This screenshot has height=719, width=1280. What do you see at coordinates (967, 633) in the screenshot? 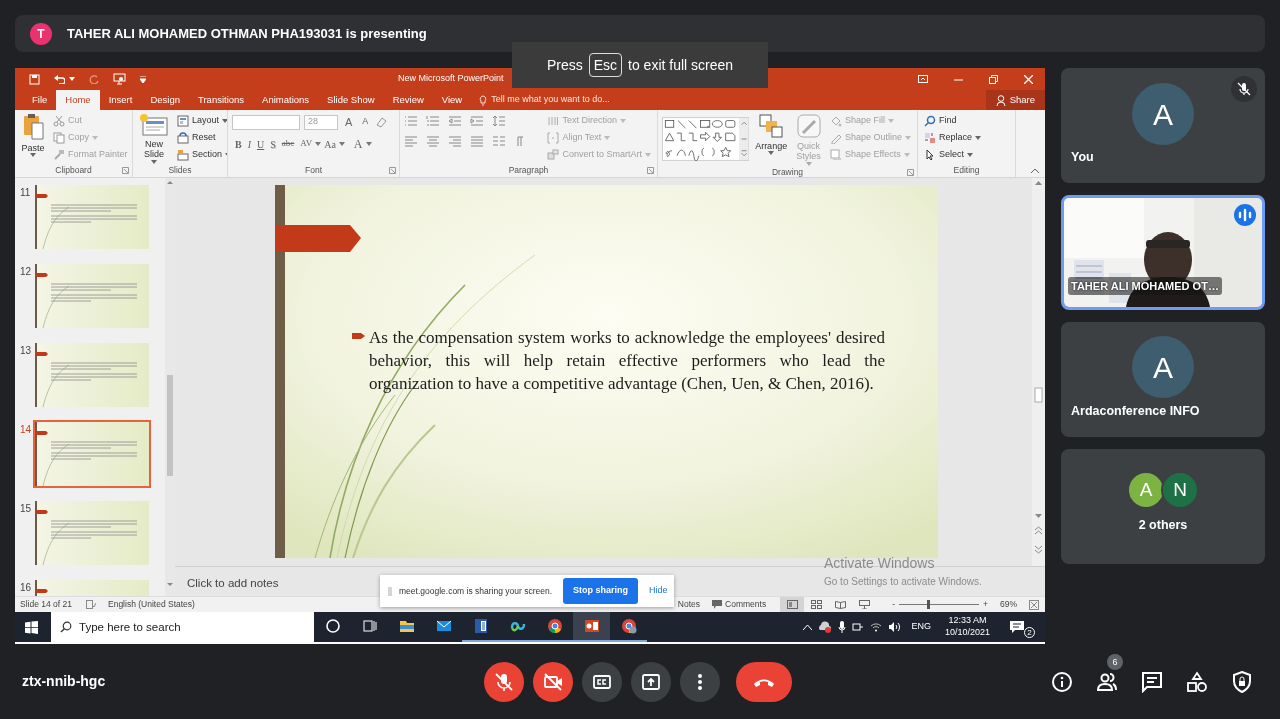
I see `clock-date: 10/10/2021` at bounding box center [967, 633].